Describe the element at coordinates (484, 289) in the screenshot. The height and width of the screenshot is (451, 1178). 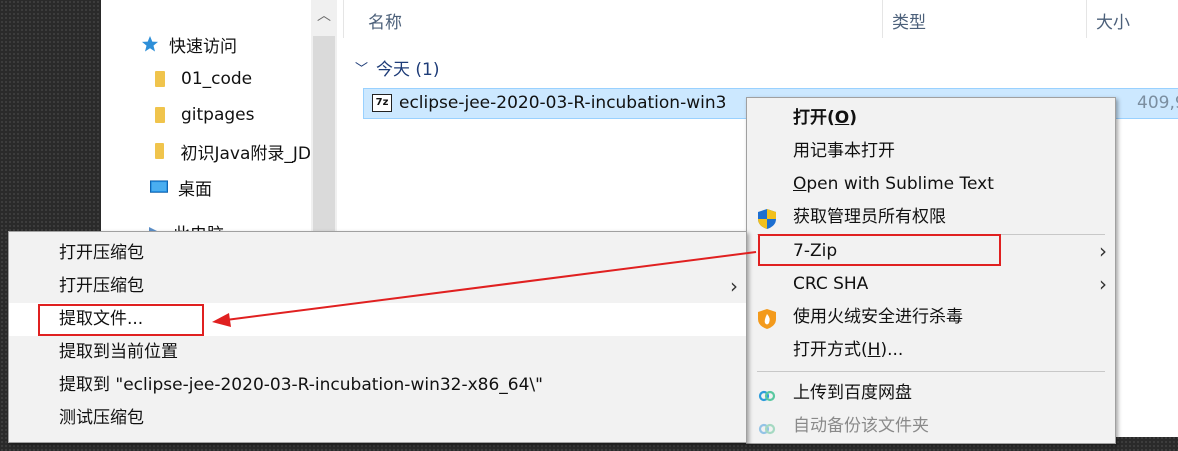
I see `annotation-arrow` at that location.